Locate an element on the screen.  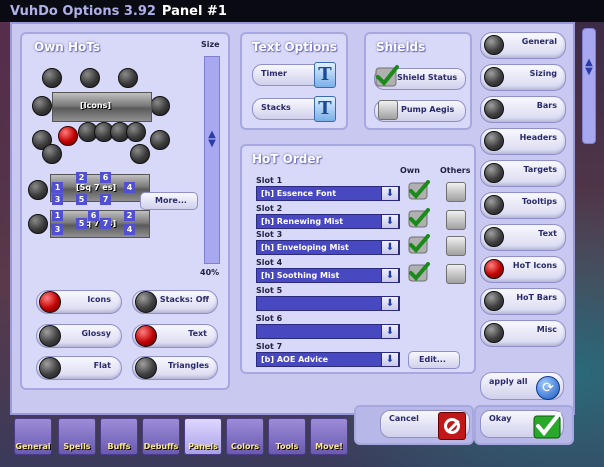
tab-move: Move! is located at coordinates (329, 436).